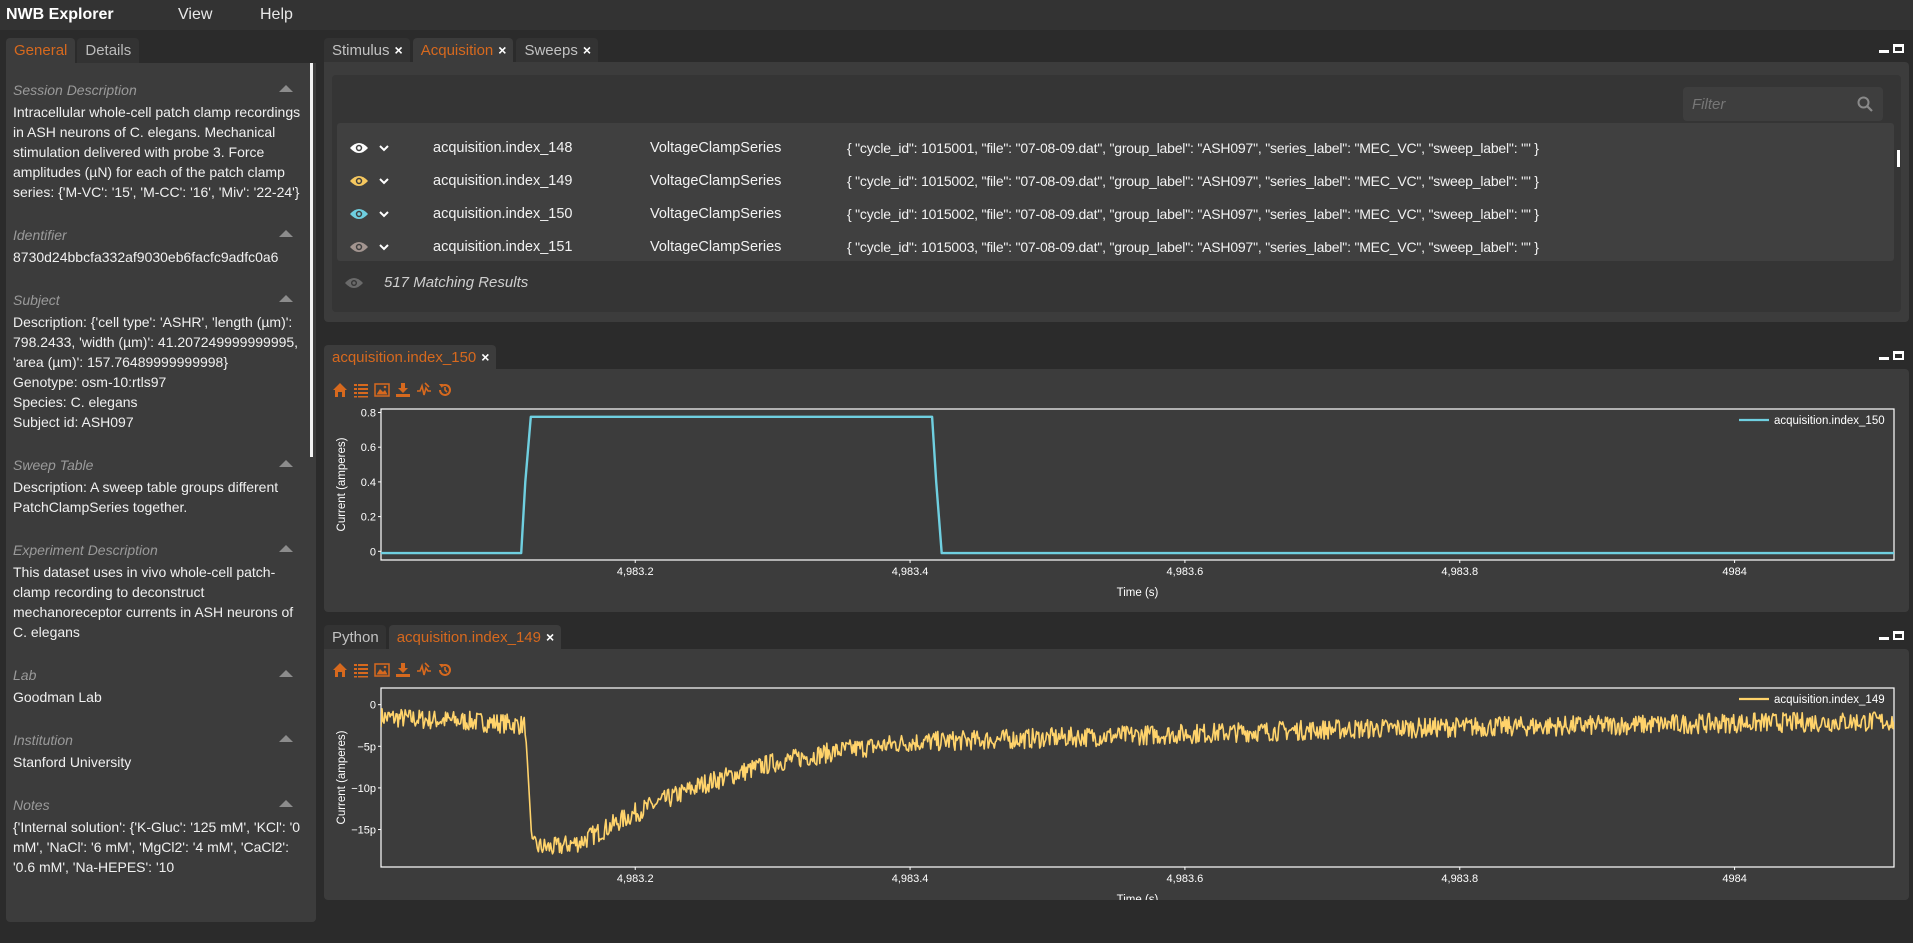  I want to click on y-tick-label: 0.8, so click(368, 413).